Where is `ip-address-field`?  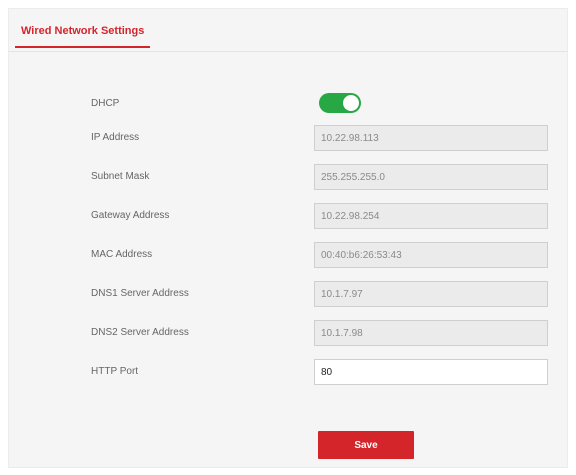 ip-address-field is located at coordinates (431, 138).